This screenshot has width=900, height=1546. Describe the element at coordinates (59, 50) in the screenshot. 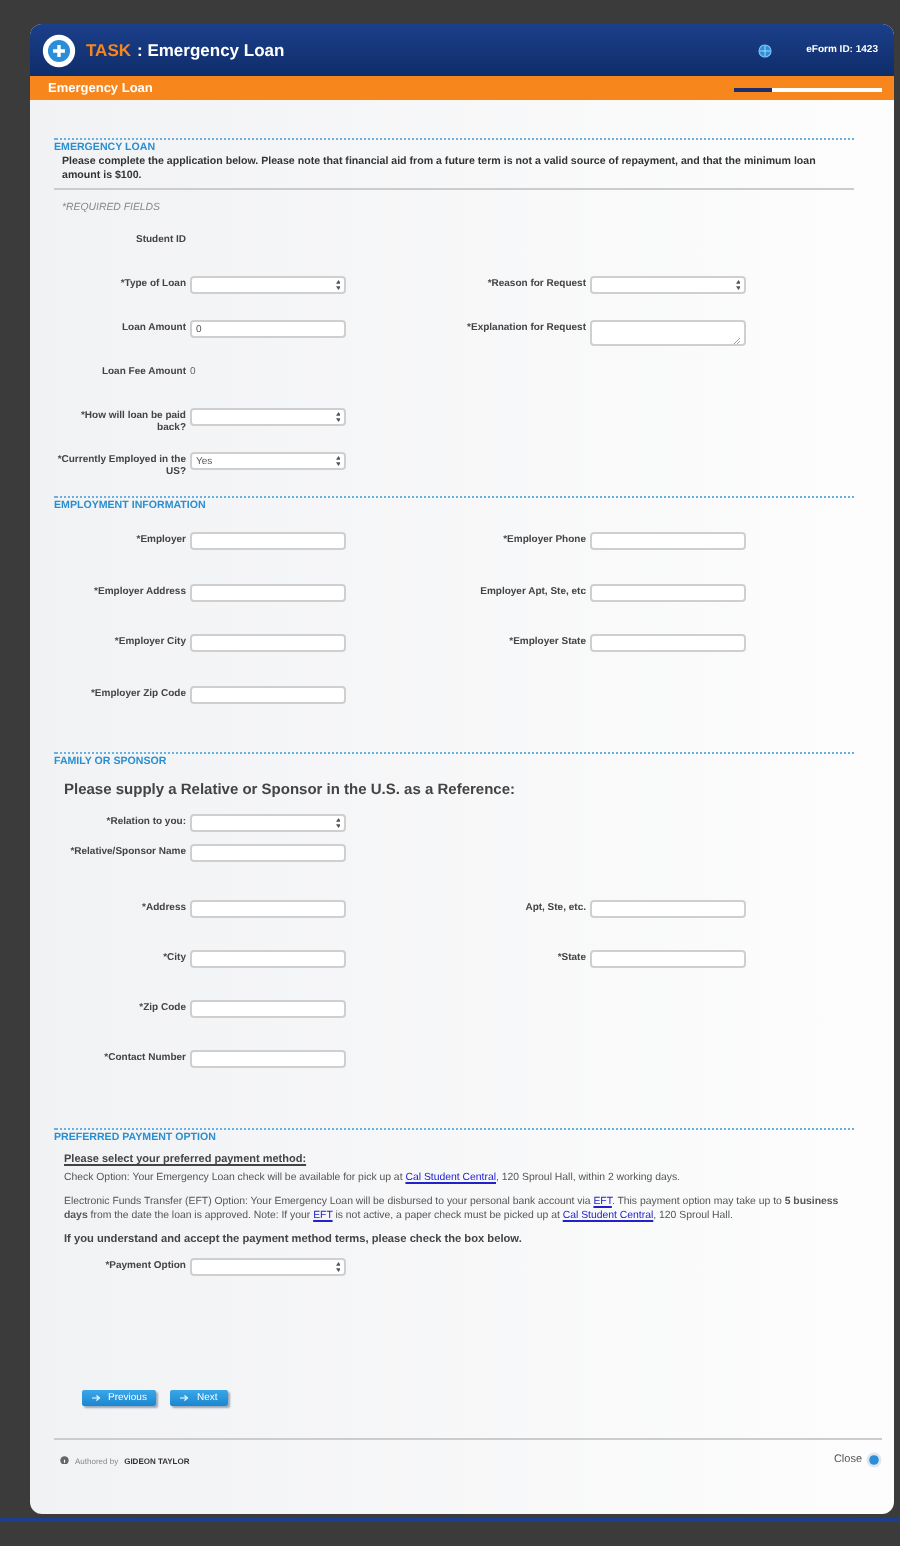

I see `plus-icon` at that location.